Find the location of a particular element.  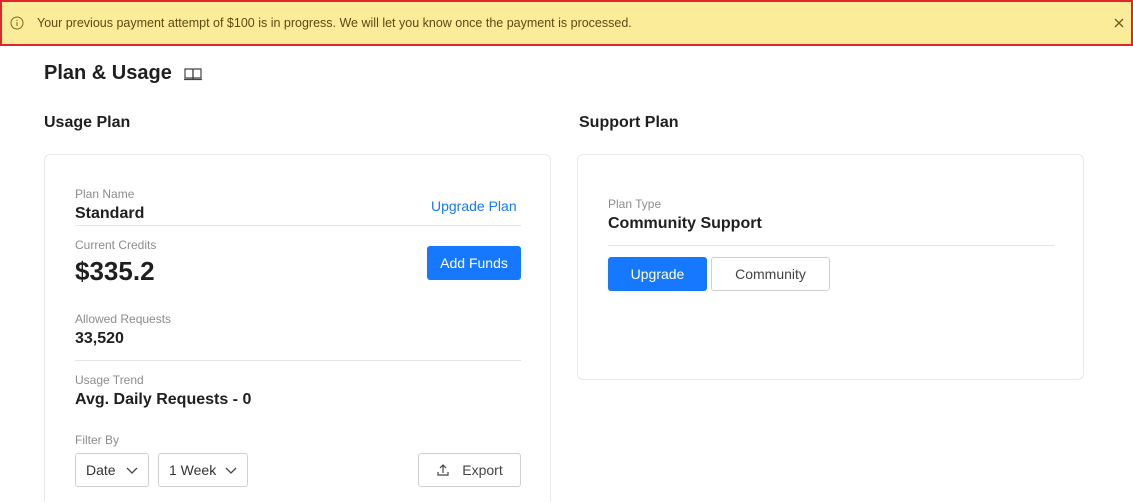

plan-name-label: Plan Name is located at coordinates (105, 194).